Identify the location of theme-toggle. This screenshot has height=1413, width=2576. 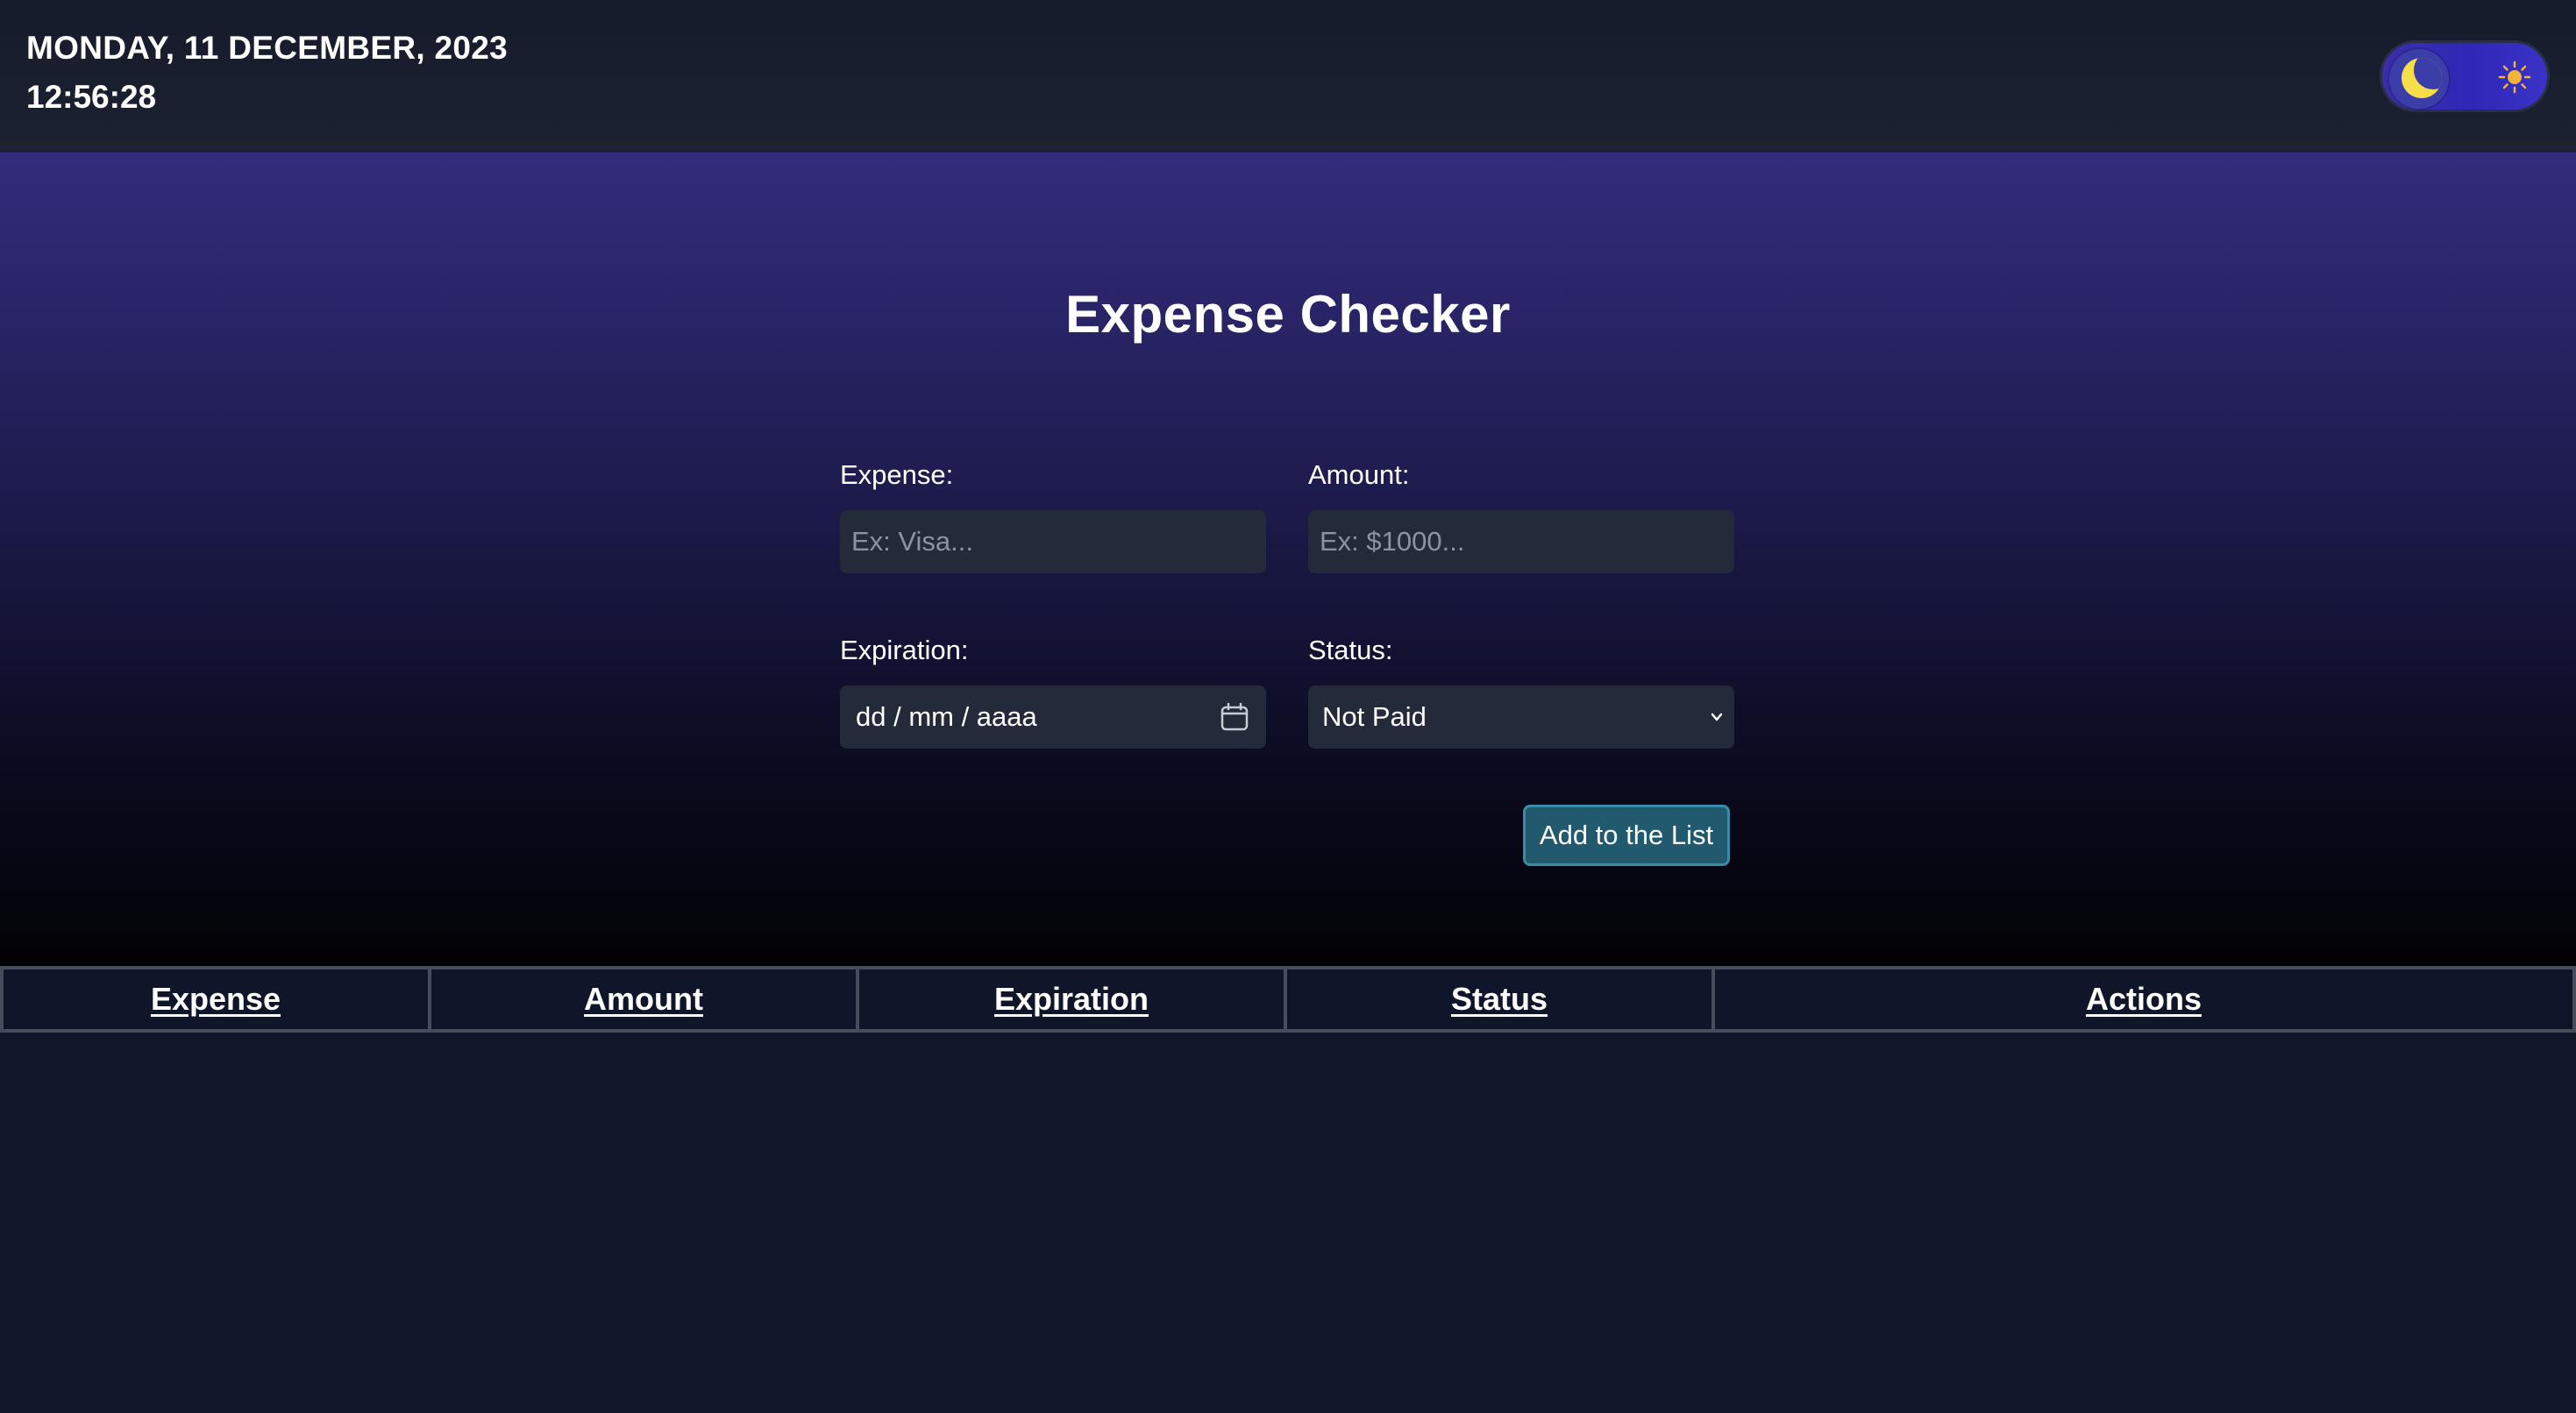
(2465, 76).